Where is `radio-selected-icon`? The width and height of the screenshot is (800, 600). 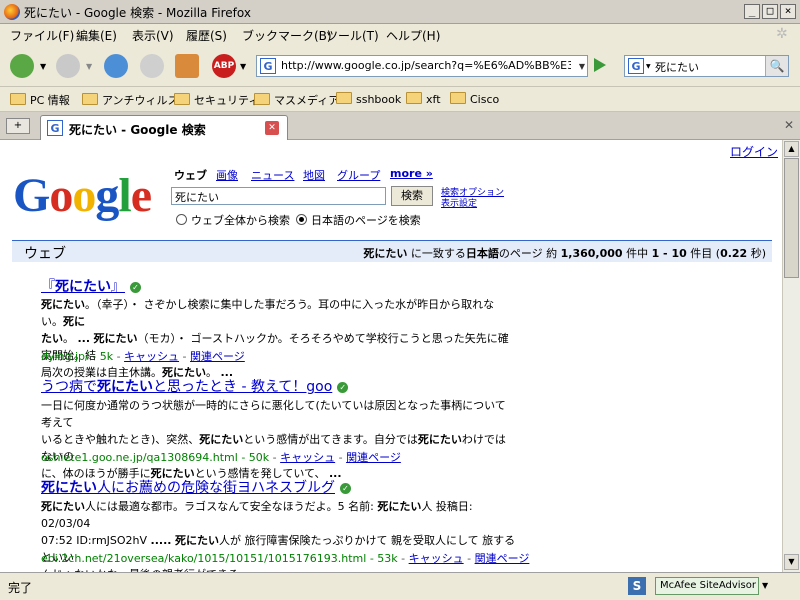
radio-selected-icon is located at coordinates (301, 219).